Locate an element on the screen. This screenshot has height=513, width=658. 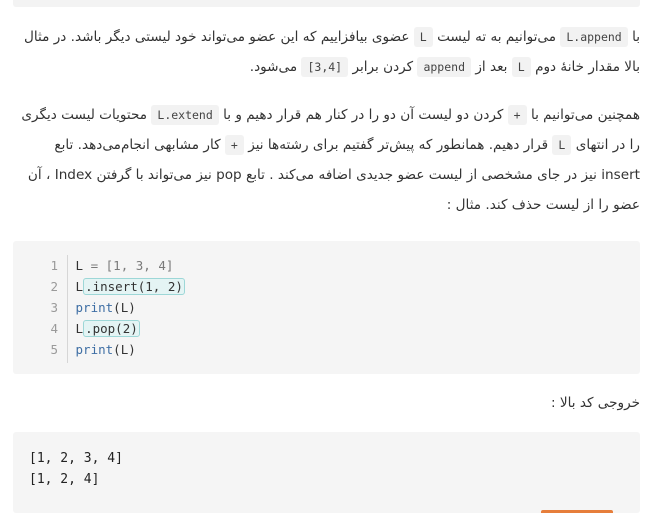
inline-code: L.extend is located at coordinates (185, 115).